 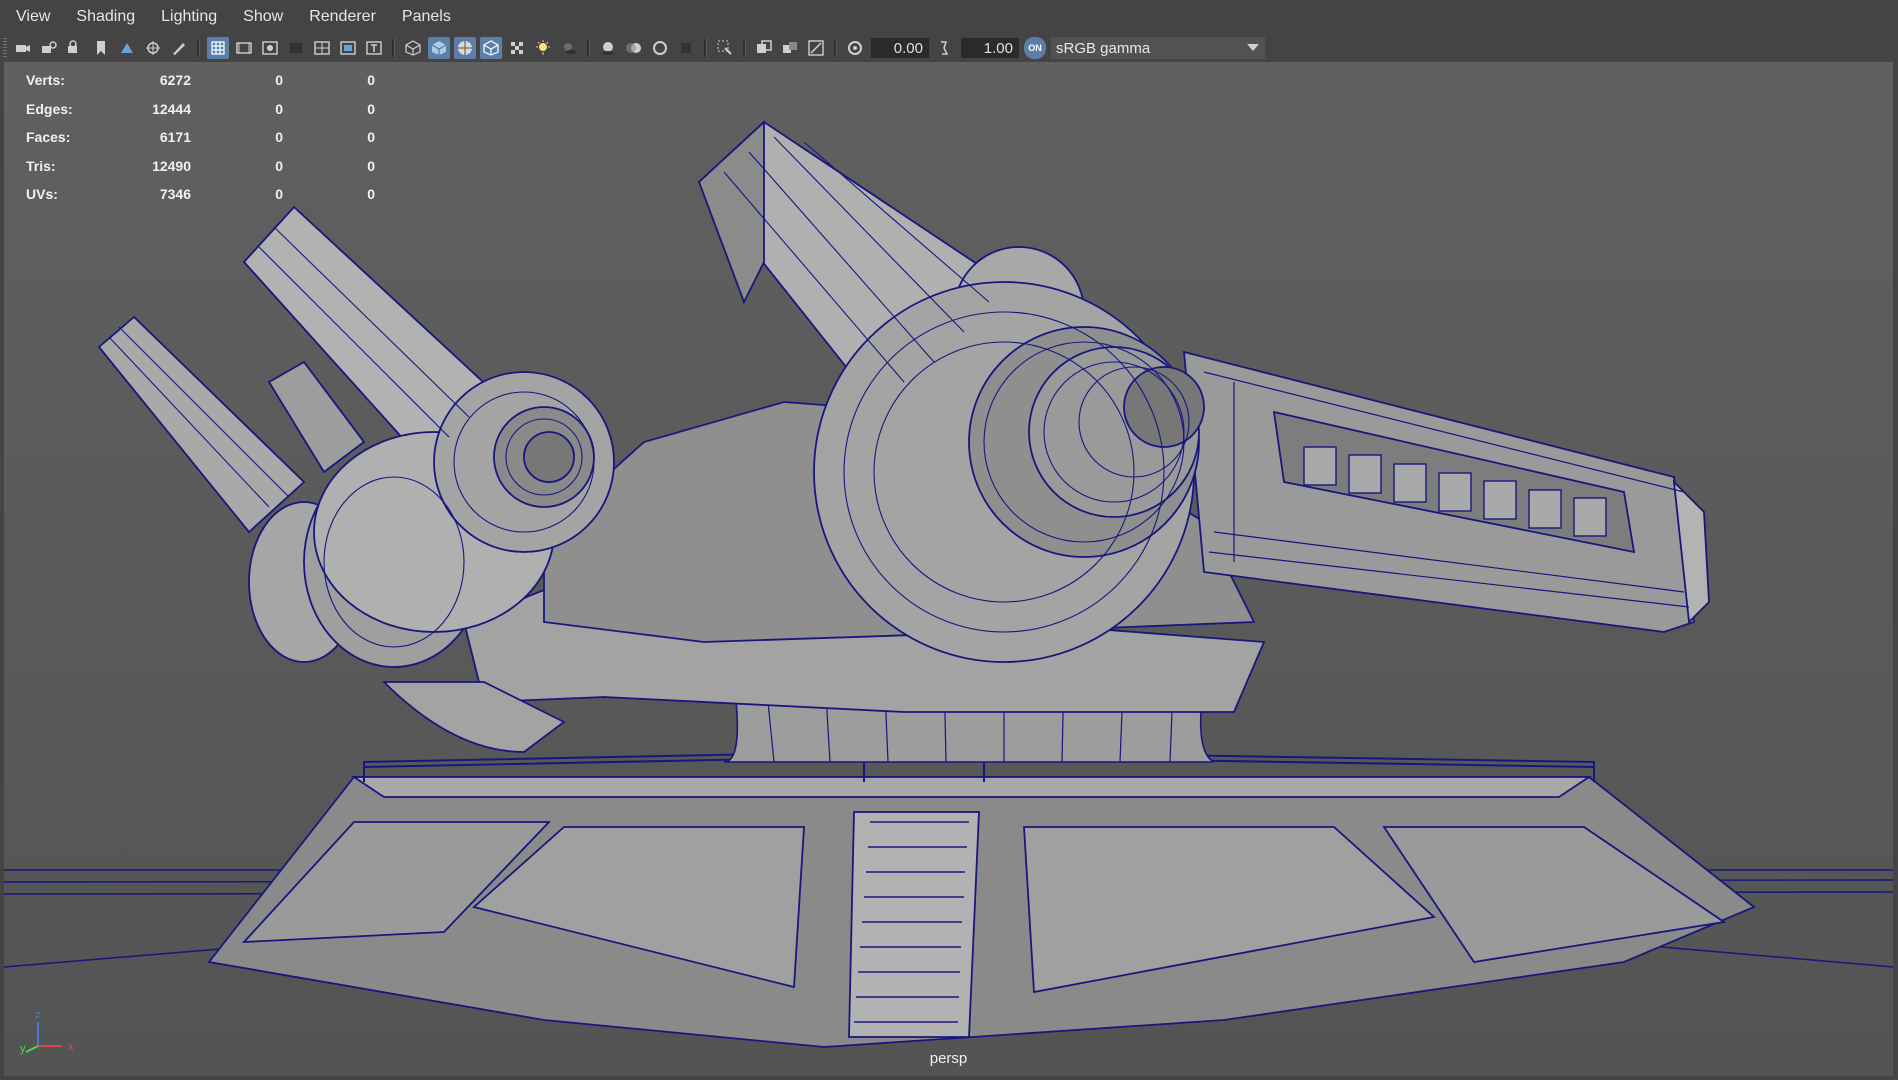 What do you see at coordinates (296, 48) in the screenshot?
I see `gate-mask-icon` at bounding box center [296, 48].